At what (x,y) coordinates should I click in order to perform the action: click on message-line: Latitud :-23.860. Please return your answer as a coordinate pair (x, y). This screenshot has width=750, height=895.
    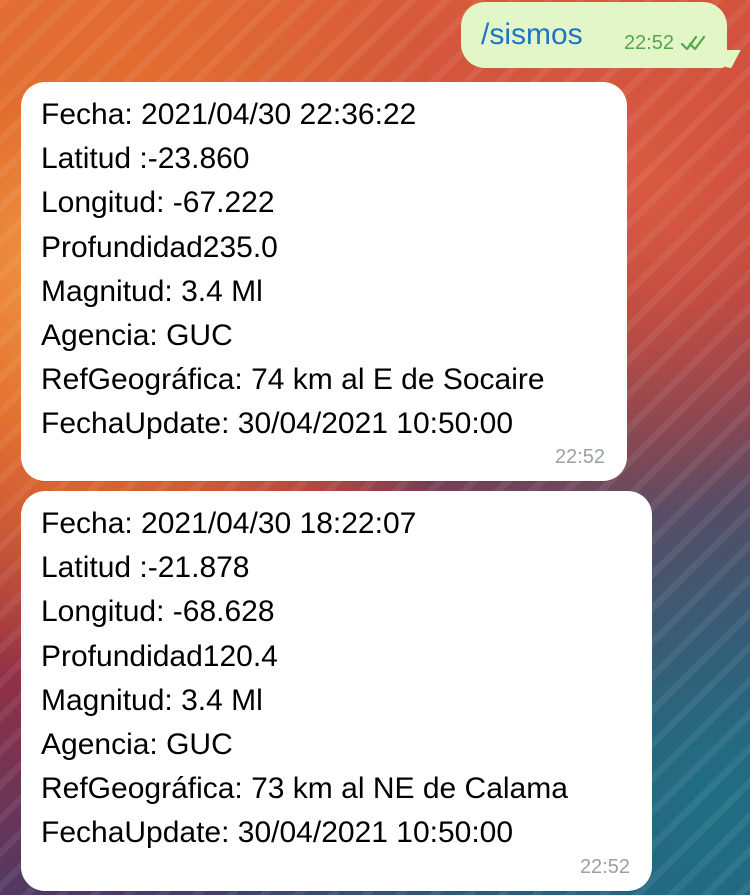
    Looking at the image, I should click on (145, 159).